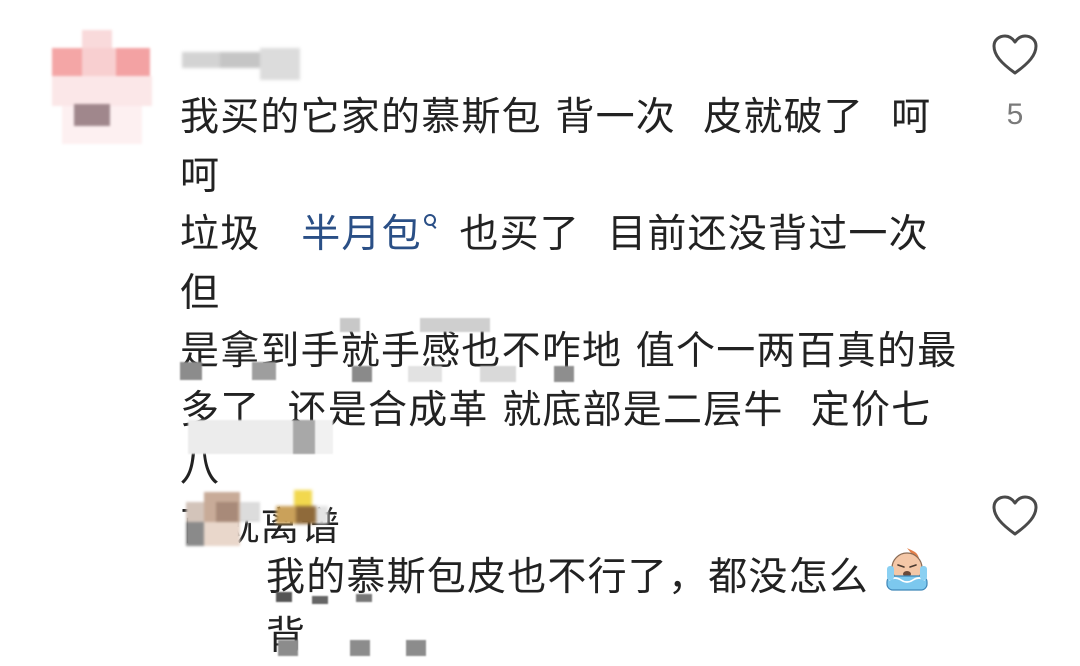  I want to click on keyword-link: 半月包, so click(373, 234).